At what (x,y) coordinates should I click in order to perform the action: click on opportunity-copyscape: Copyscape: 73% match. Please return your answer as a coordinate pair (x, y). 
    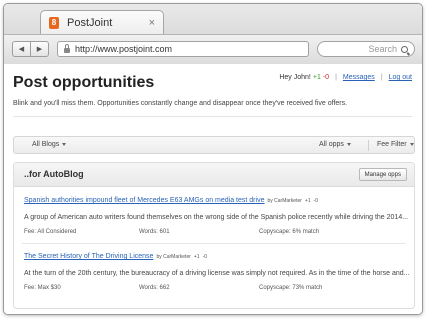
    Looking at the image, I should click on (291, 288).